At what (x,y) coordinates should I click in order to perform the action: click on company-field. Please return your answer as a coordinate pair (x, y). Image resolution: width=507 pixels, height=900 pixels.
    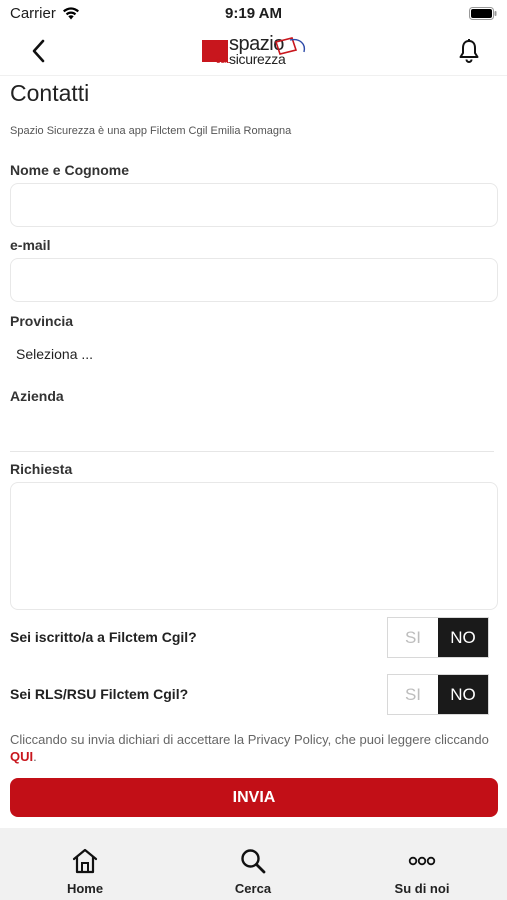
    Looking at the image, I should click on (252, 429).